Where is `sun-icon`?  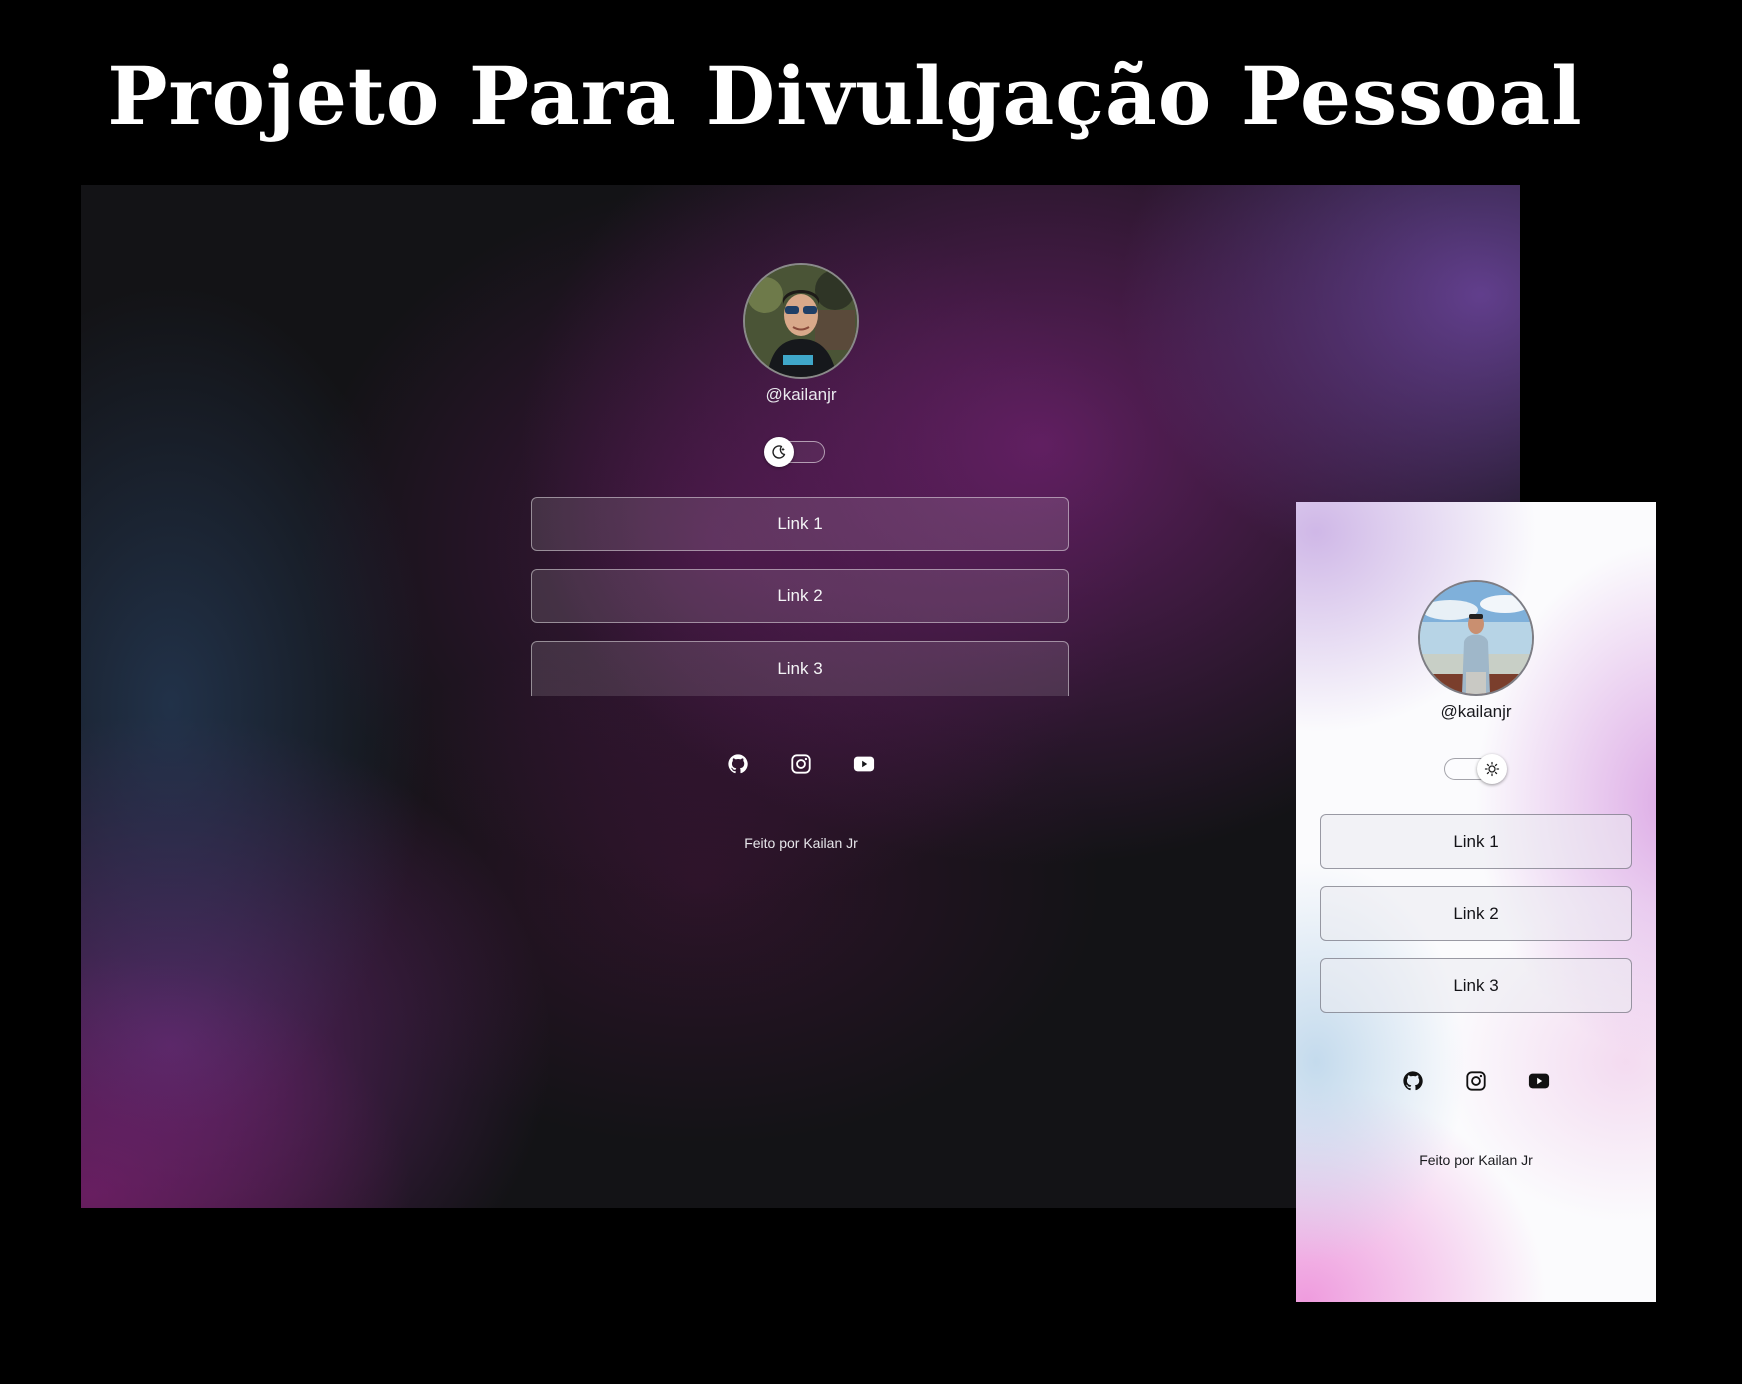
sun-icon is located at coordinates (1492, 769).